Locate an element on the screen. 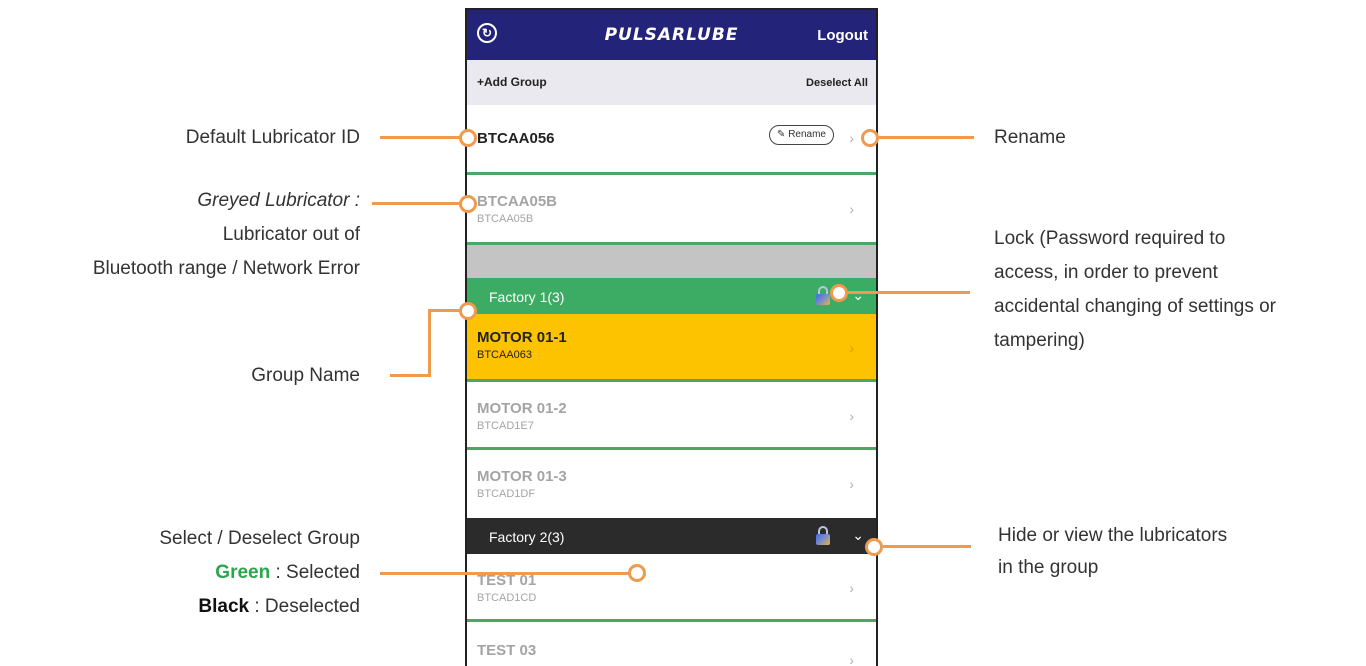 The image size is (1366, 666). annotation-default-id: Default Lubricator ID is located at coordinates (272, 137).